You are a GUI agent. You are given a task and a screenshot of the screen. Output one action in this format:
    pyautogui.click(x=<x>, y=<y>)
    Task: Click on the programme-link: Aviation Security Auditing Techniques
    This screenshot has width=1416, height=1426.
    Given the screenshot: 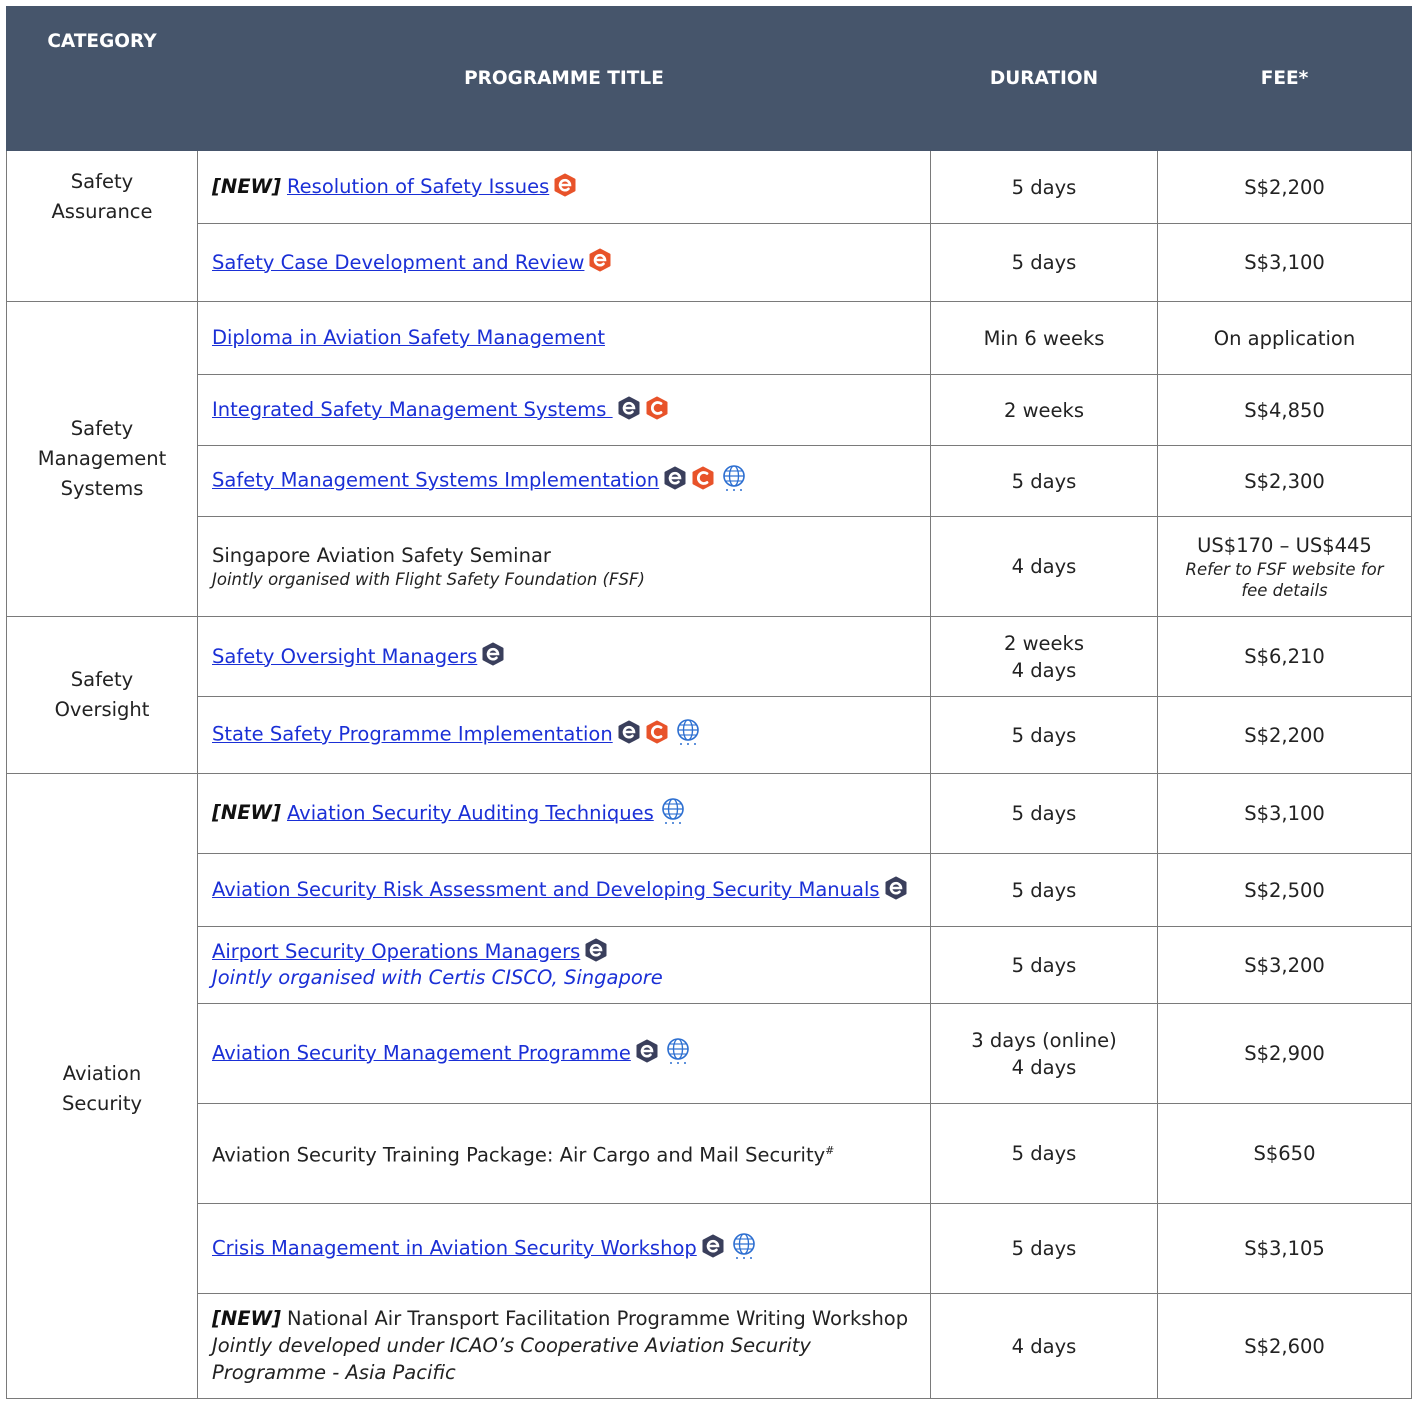 What is the action you would take?
    pyautogui.click(x=470, y=812)
    